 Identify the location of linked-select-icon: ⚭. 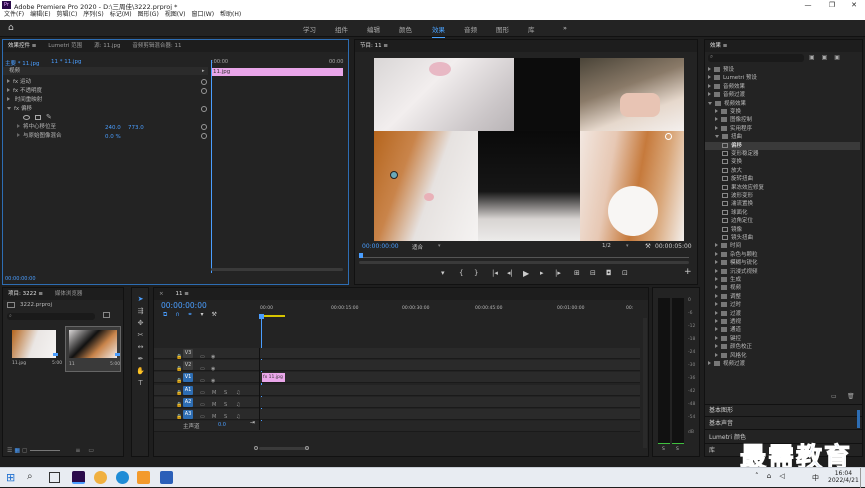
(190, 314).